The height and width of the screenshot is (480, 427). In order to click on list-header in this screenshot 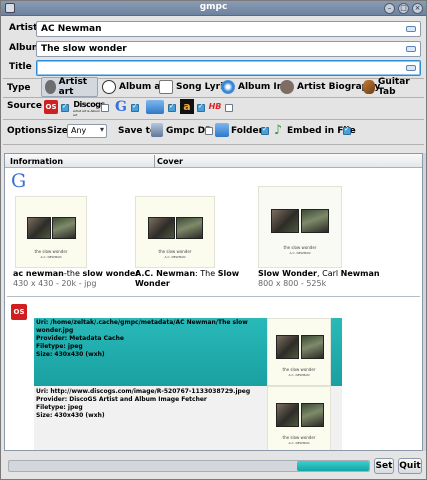, I will do `click(213, 161)`.